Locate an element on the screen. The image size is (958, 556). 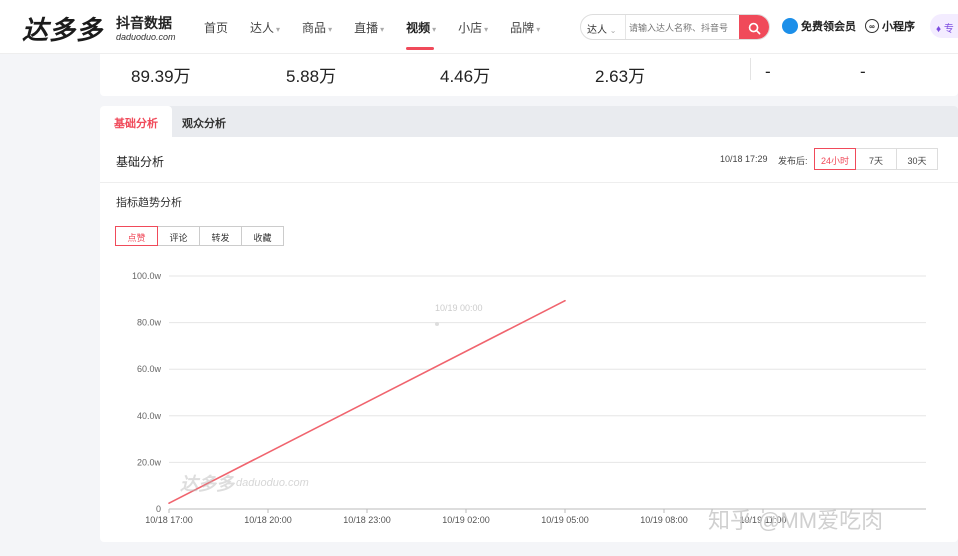
x-tick-label: 10/18 23:00 is located at coordinates (367, 520).